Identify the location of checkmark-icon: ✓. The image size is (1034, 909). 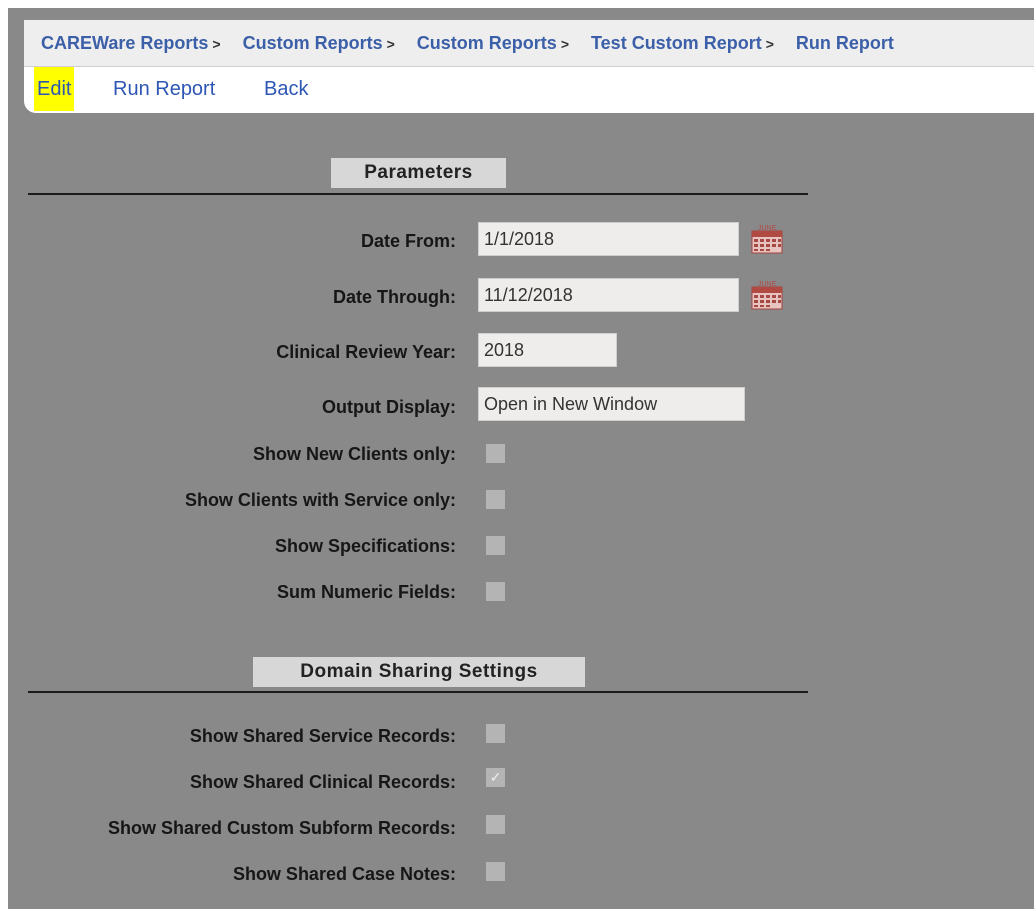
(495, 777).